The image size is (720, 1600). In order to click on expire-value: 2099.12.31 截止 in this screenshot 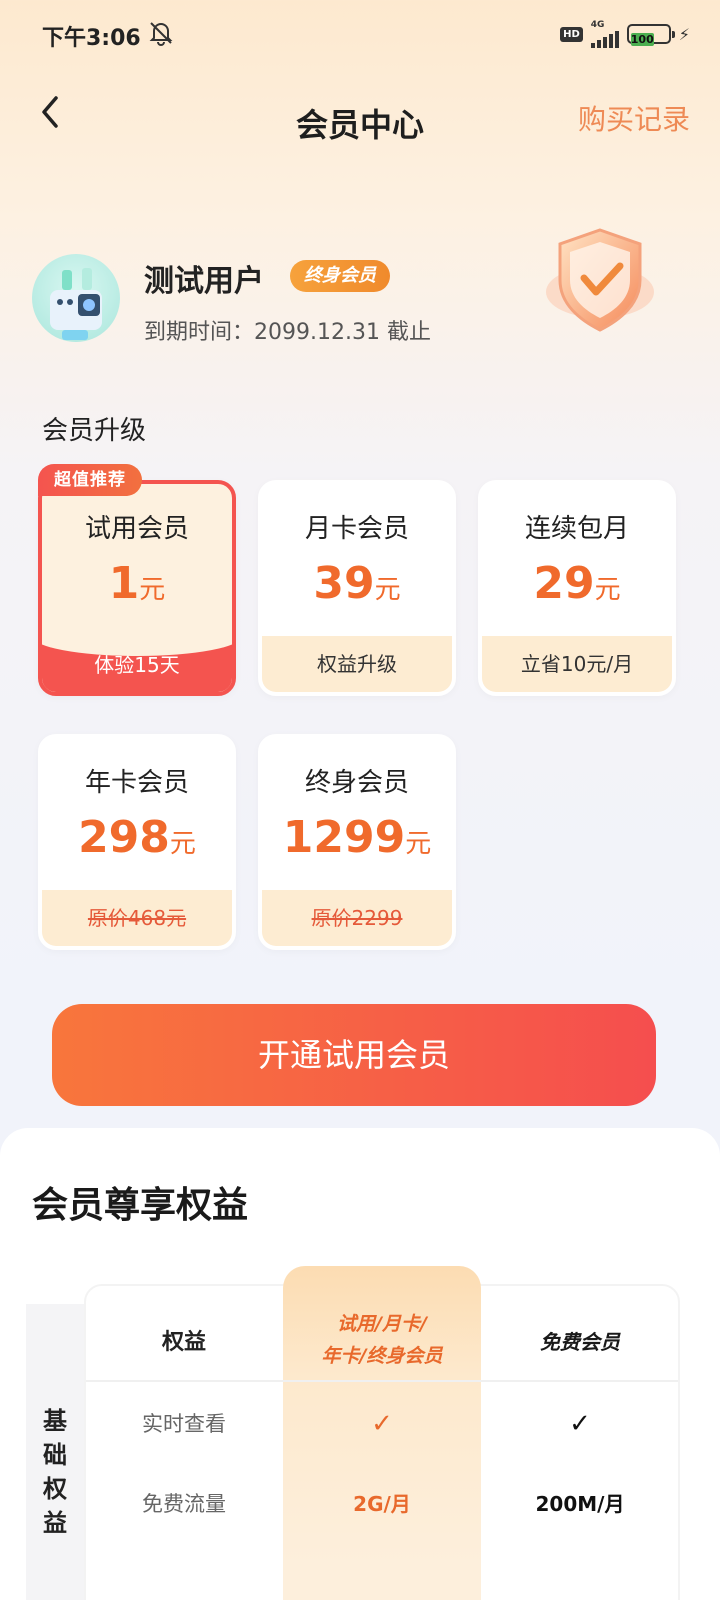, I will do `click(342, 332)`.